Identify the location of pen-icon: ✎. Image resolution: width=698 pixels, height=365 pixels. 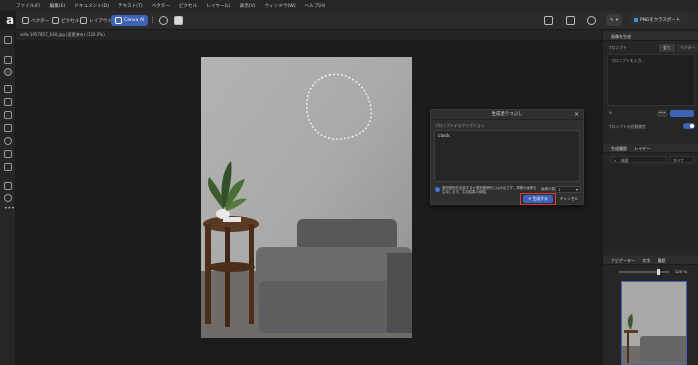
(612, 20).